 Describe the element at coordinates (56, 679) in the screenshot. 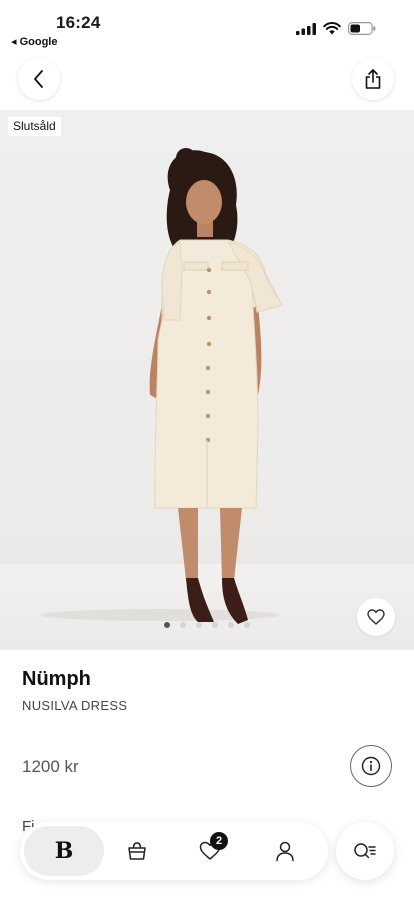

I see `product-brand: Nümph` at that location.